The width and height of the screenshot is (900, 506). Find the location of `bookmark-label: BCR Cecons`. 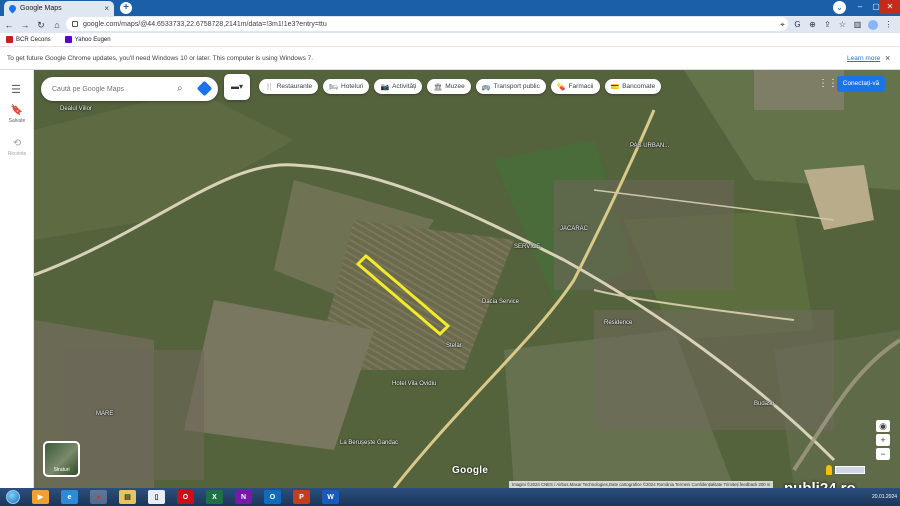

bookmark-label: BCR Cecons is located at coordinates (33, 39).